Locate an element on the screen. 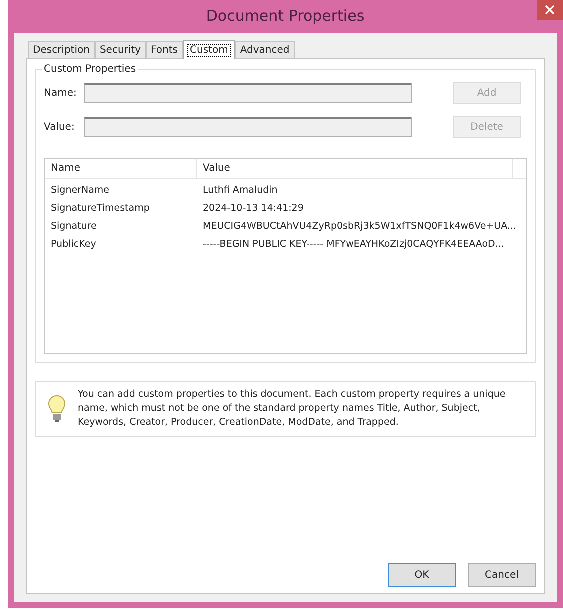 This screenshot has height=611, width=563. field-label: Value: is located at coordinates (60, 127).